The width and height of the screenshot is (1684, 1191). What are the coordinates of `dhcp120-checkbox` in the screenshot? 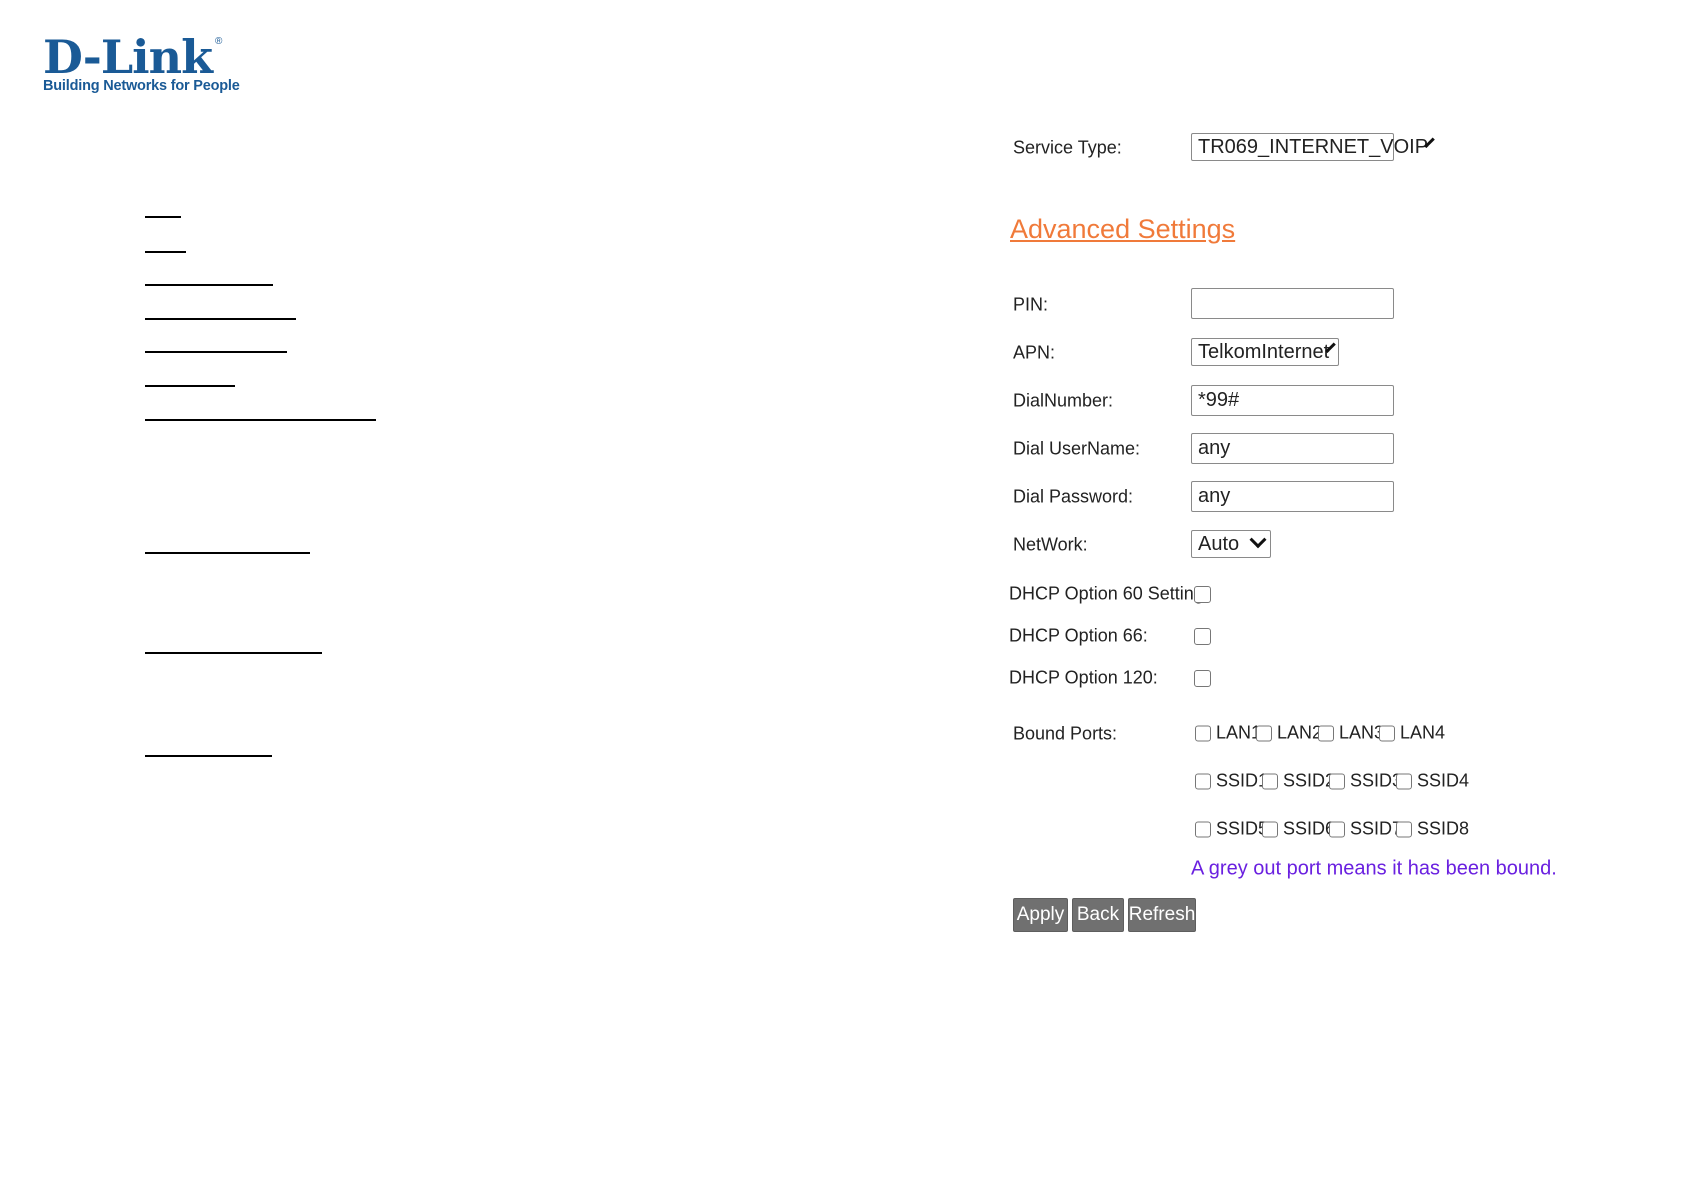 It's located at (1202, 678).